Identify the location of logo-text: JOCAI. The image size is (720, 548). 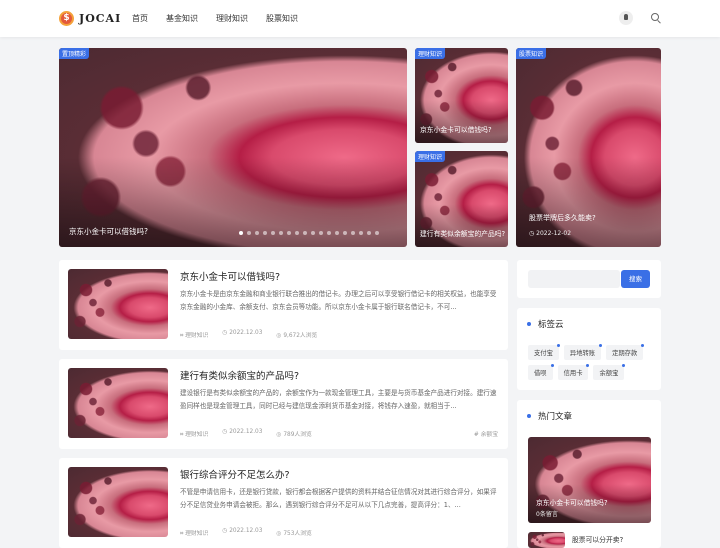
(100, 18).